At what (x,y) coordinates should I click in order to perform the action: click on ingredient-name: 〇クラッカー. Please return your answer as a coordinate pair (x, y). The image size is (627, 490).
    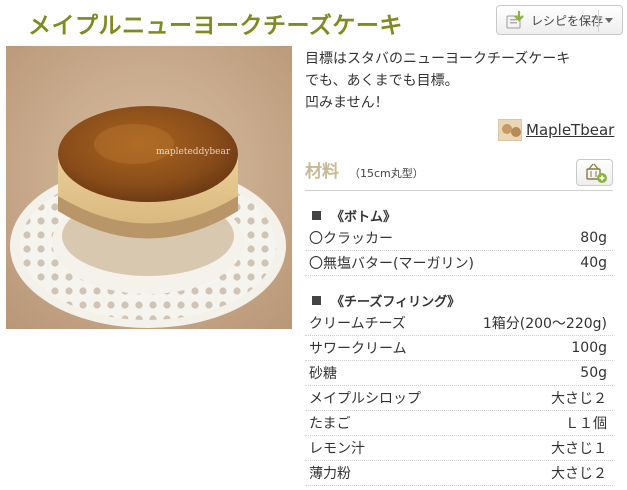
    Looking at the image, I should click on (351, 239).